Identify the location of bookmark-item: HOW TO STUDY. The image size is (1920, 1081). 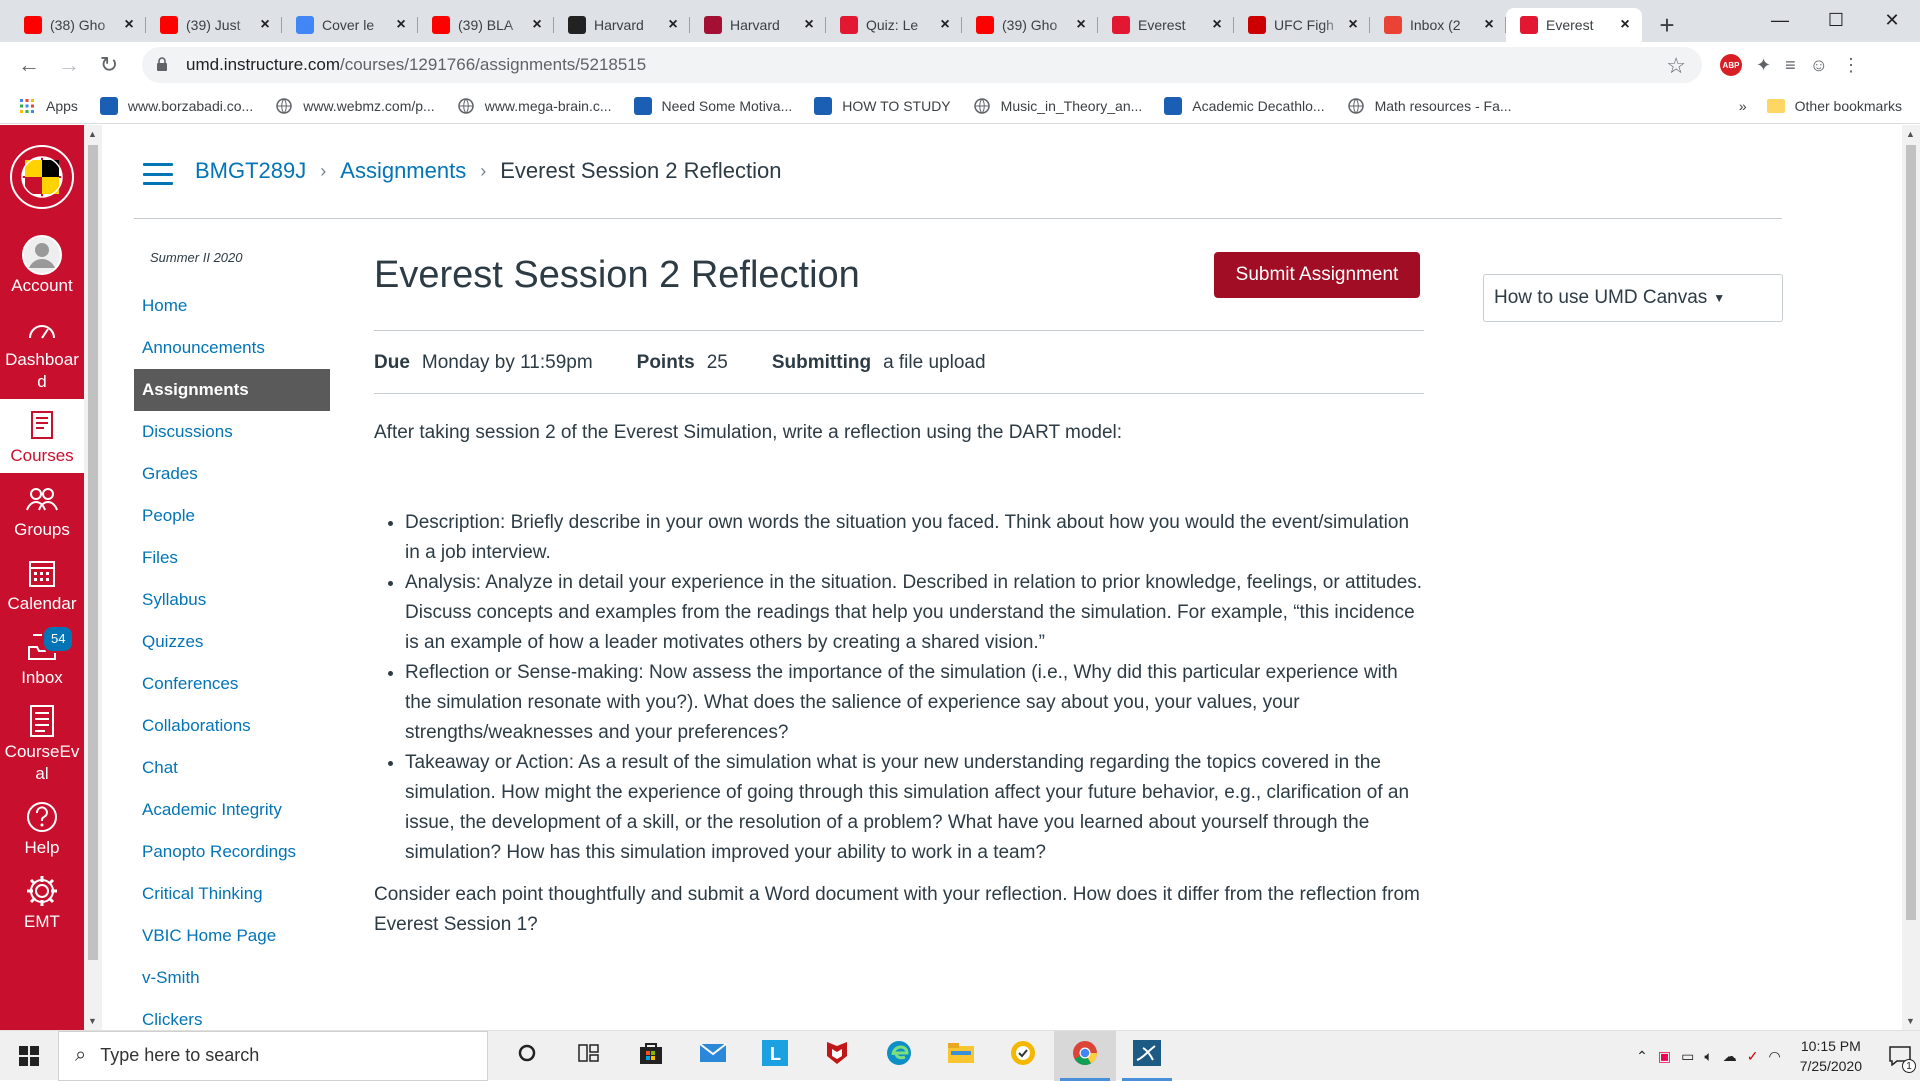
(882, 105).